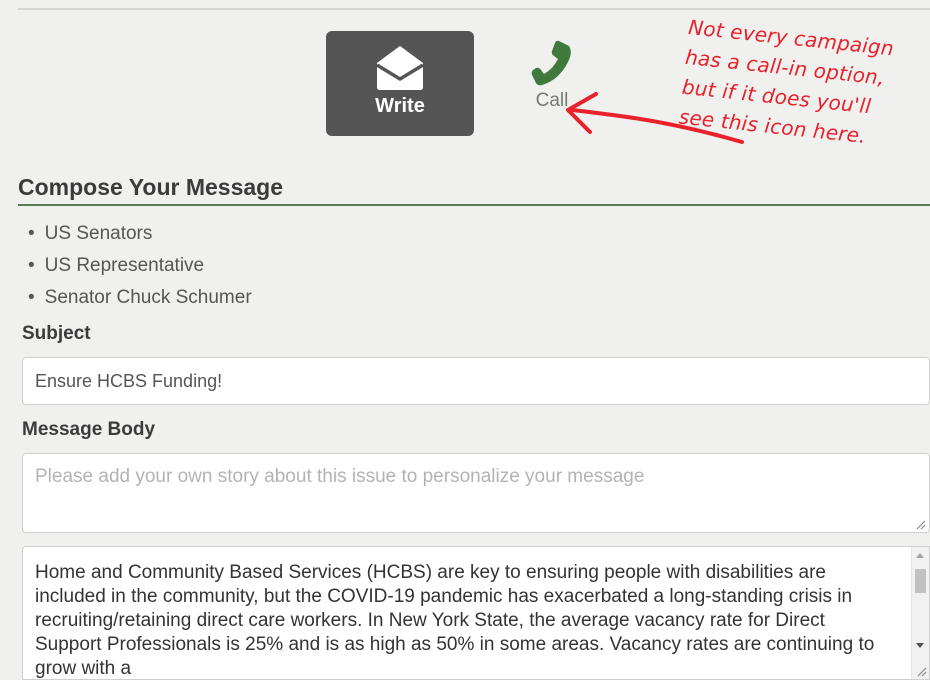 This screenshot has width=930, height=680. Describe the element at coordinates (56, 333) in the screenshot. I see `subject-label: Subject` at that location.